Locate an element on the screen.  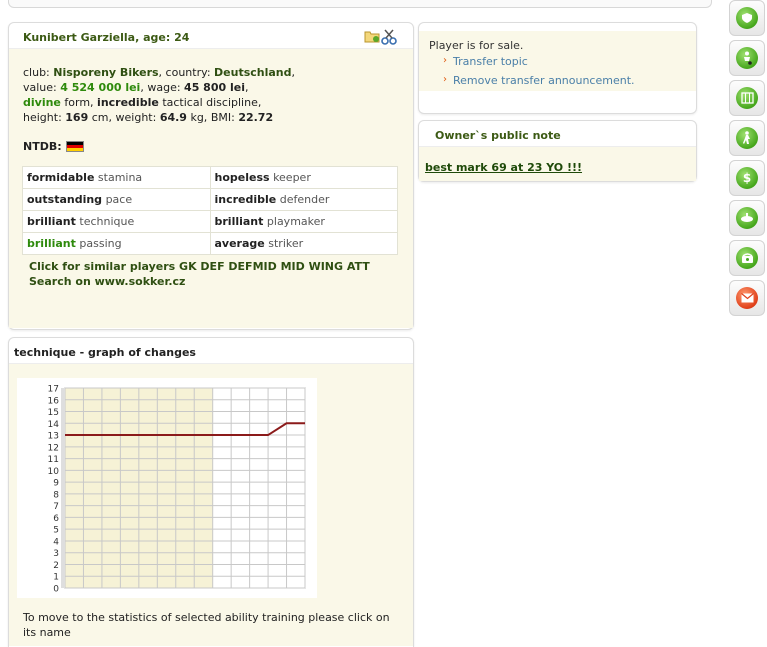
y-tick-label: 6 is located at coordinates (56, 519).